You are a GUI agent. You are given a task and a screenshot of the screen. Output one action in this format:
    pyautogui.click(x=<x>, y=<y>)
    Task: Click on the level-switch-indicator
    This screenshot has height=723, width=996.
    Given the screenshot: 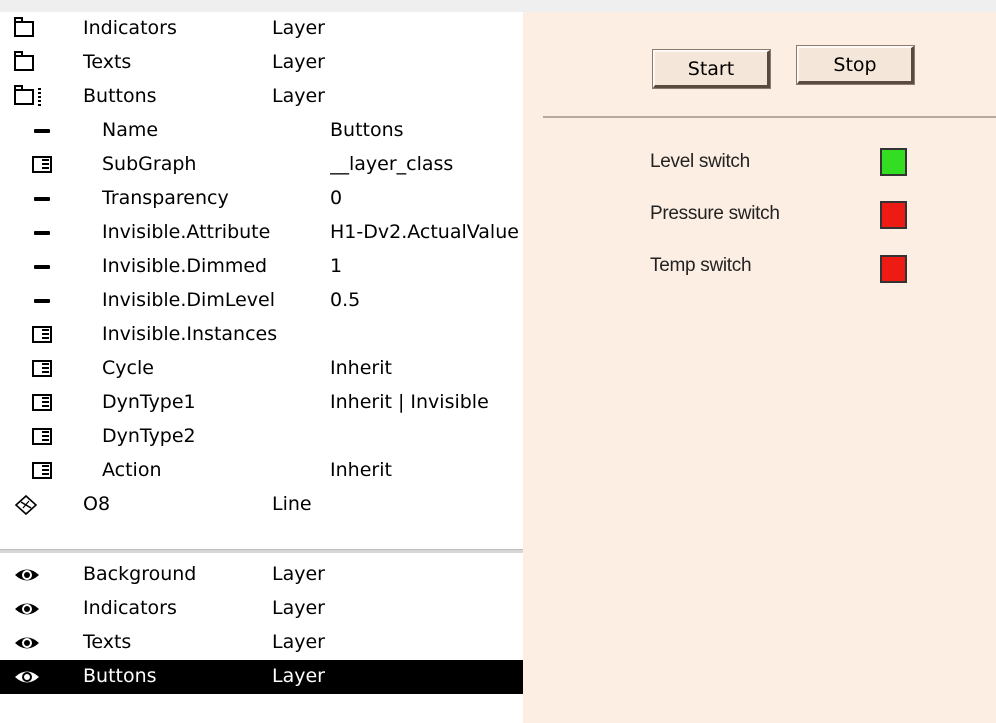 What is the action you would take?
    pyautogui.click(x=893, y=162)
    